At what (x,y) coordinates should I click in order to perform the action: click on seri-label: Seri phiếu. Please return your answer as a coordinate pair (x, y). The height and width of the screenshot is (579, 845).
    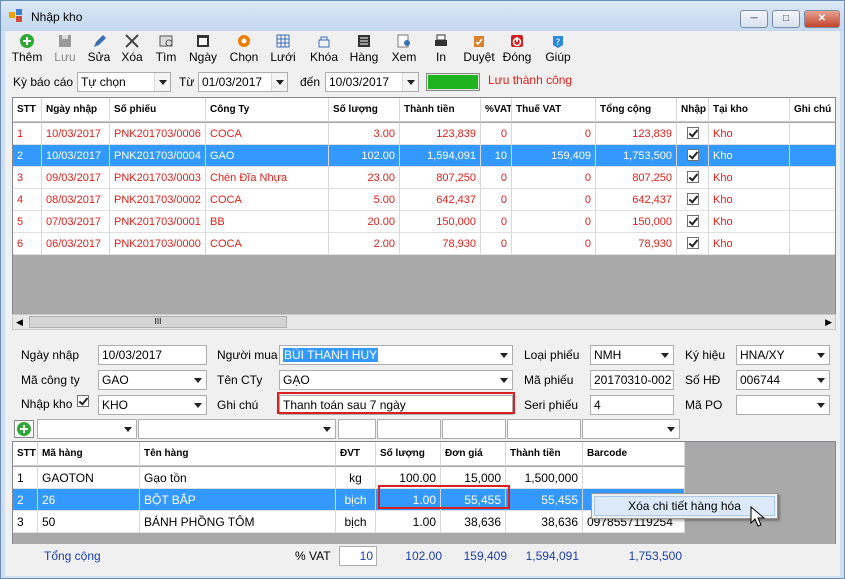
    Looking at the image, I should click on (551, 405).